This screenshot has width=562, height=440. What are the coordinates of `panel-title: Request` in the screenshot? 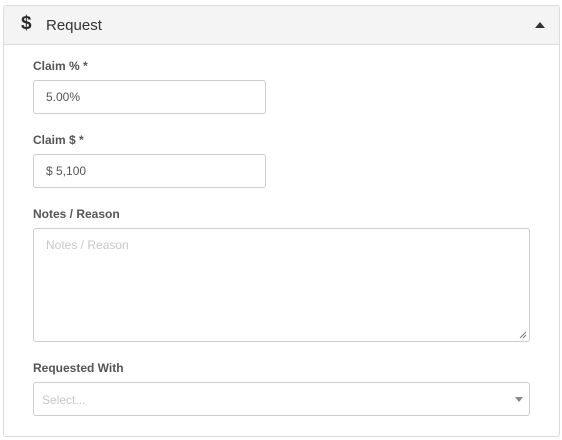 It's located at (74, 25).